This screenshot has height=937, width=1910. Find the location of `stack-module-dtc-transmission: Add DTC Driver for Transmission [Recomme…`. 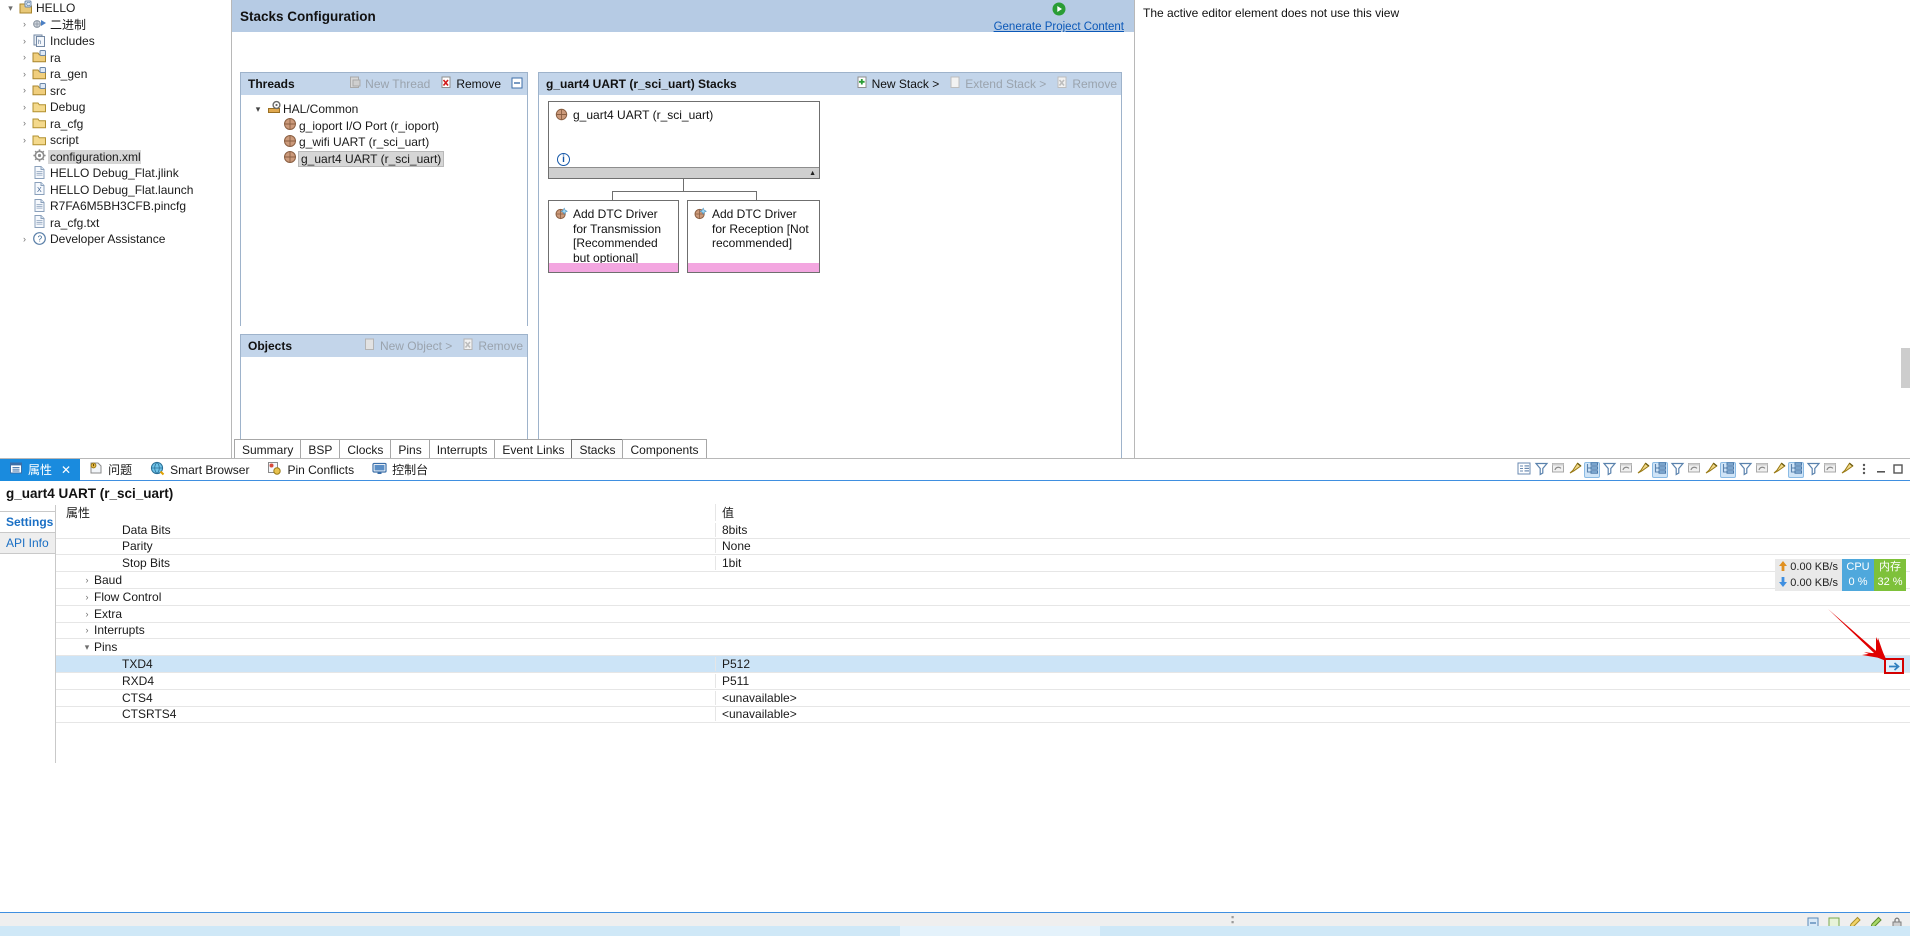

stack-module-dtc-transmission: Add DTC Driver for Transmission [Recomme… is located at coordinates (613, 236).